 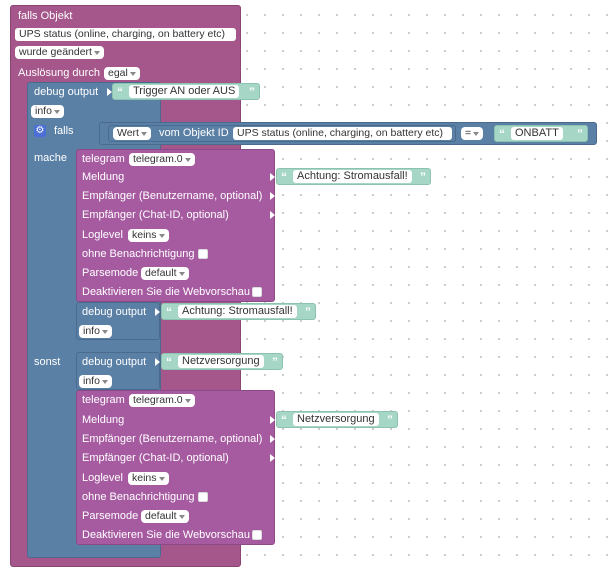 I want to click on debug-mache-text: Achtung: Stromausfall!, so click(x=237, y=311).